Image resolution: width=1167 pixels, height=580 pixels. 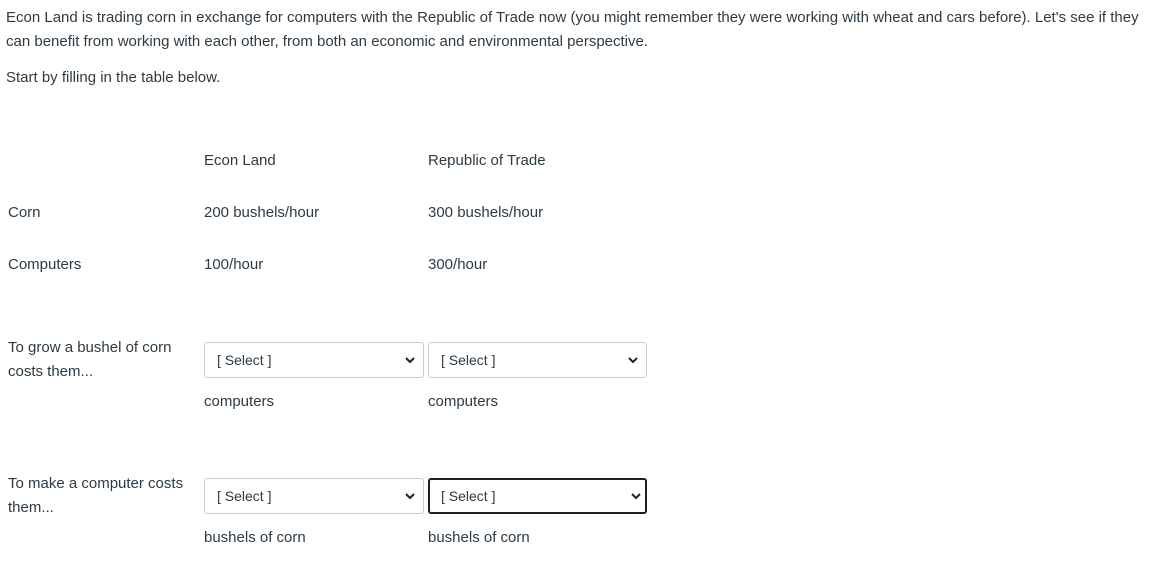 What do you see at coordinates (487, 160) in the screenshot?
I see `header-republic-of-trade: Republic of Trade` at bounding box center [487, 160].